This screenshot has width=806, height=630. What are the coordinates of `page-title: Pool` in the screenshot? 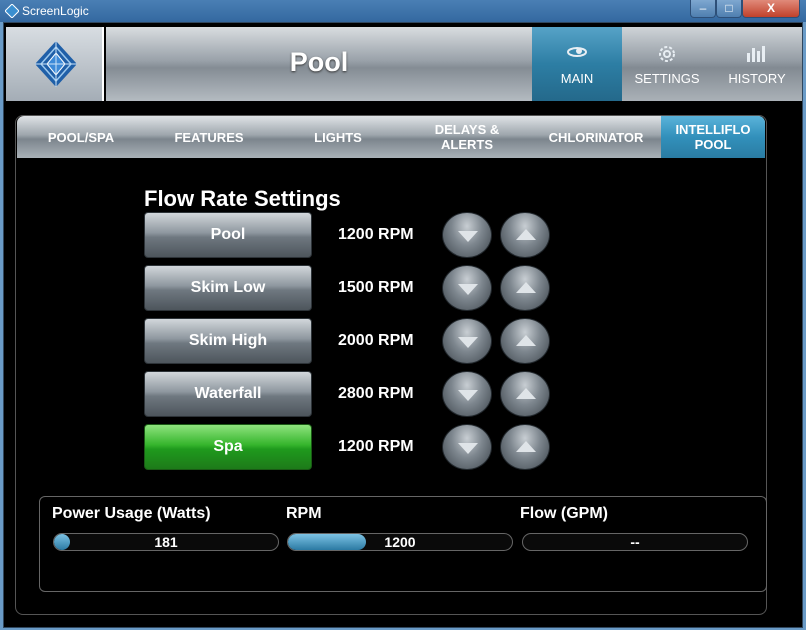 It's located at (319, 62).